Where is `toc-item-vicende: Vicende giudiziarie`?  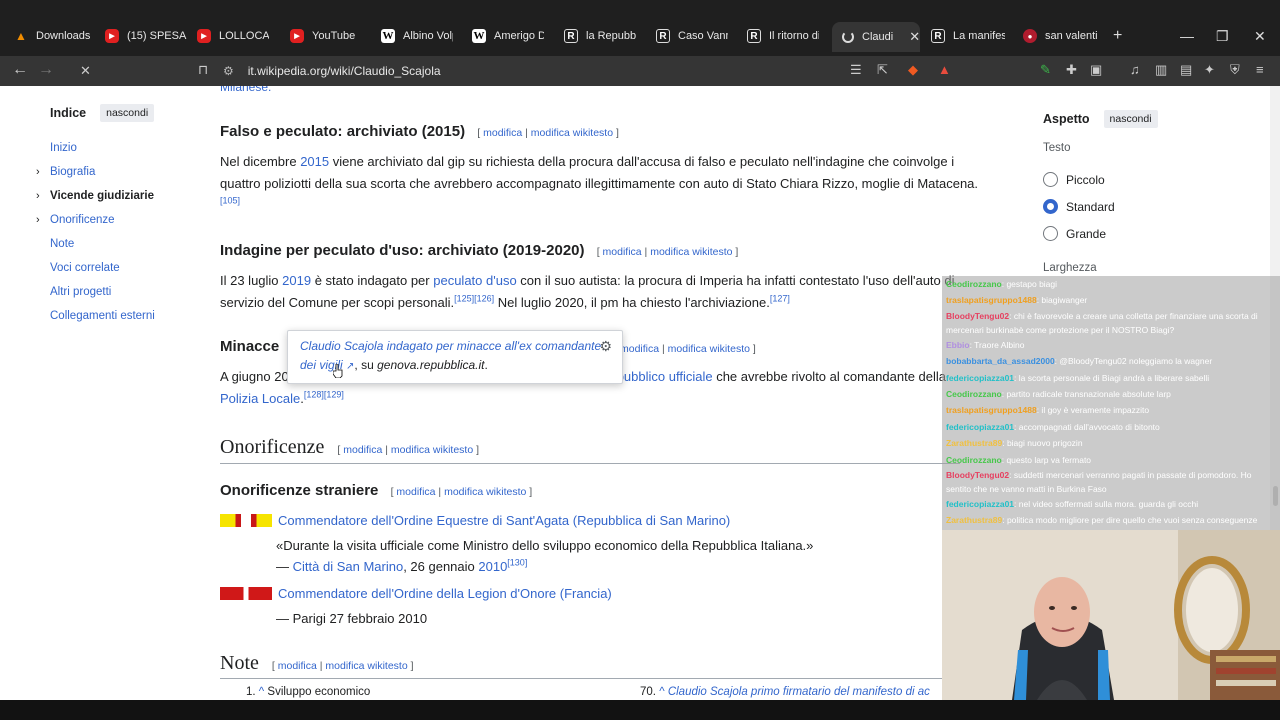
toc-item-vicende: Vicende giudiziarie is located at coordinates (102, 196).